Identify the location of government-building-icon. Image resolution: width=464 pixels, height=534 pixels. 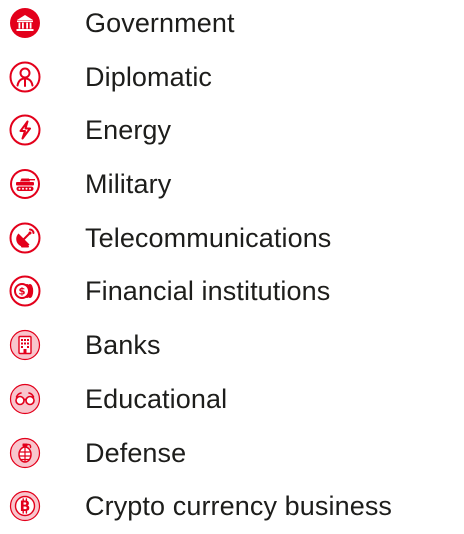
(25, 23).